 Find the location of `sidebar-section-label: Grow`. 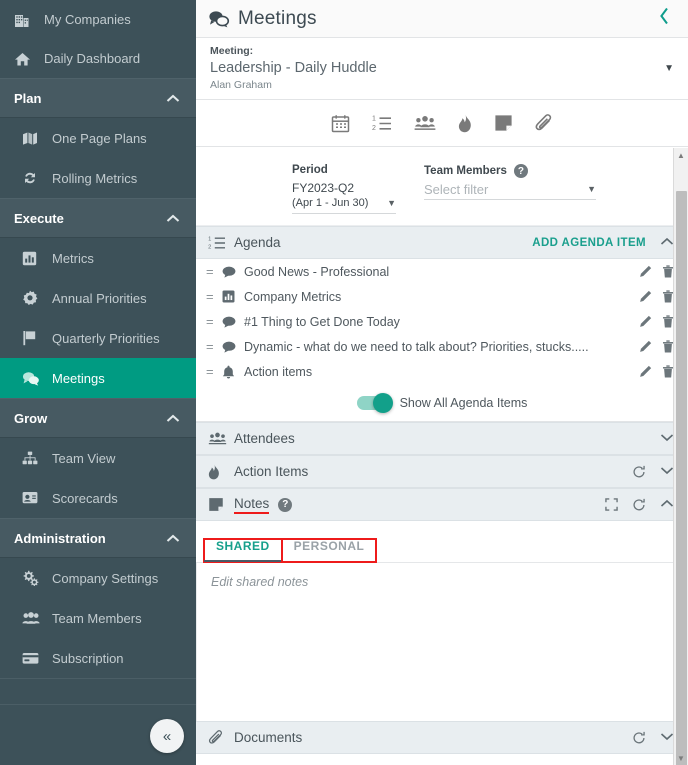

sidebar-section-label: Grow is located at coordinates (31, 418).